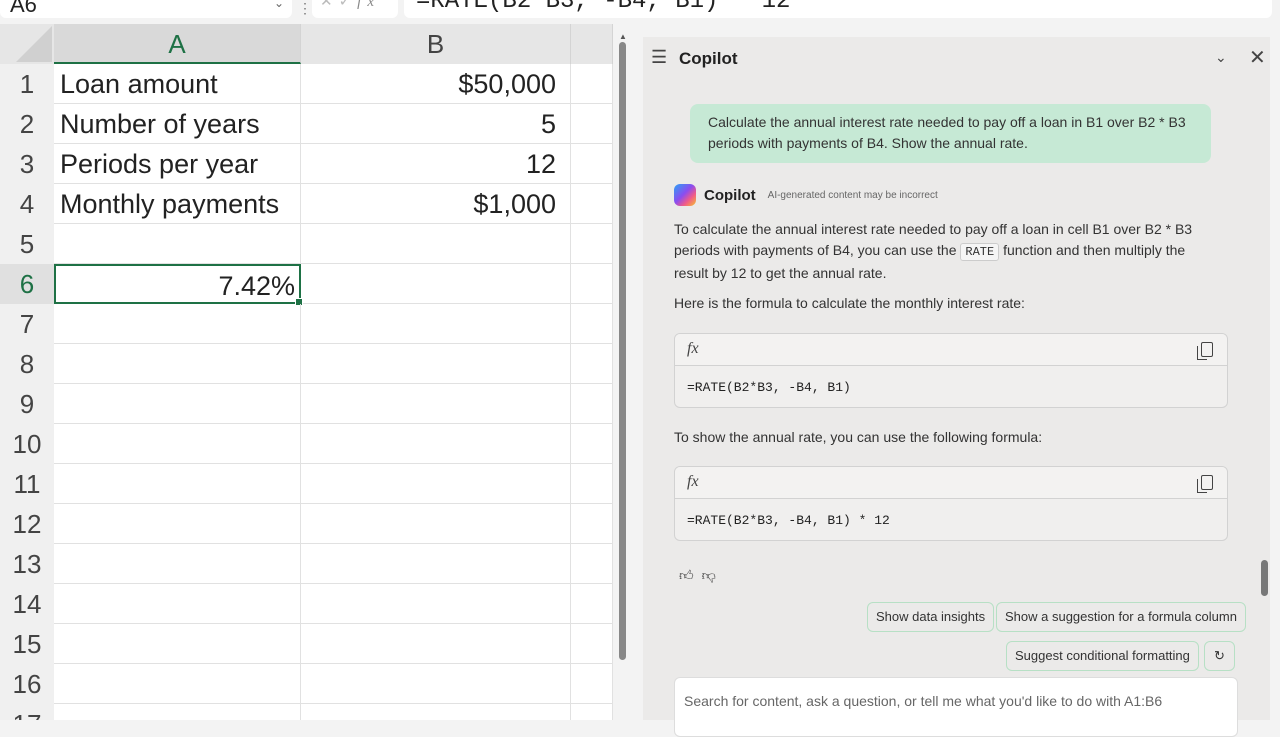 This screenshot has width=1280, height=737. I want to click on menu-icon: ☰, so click(659, 57).